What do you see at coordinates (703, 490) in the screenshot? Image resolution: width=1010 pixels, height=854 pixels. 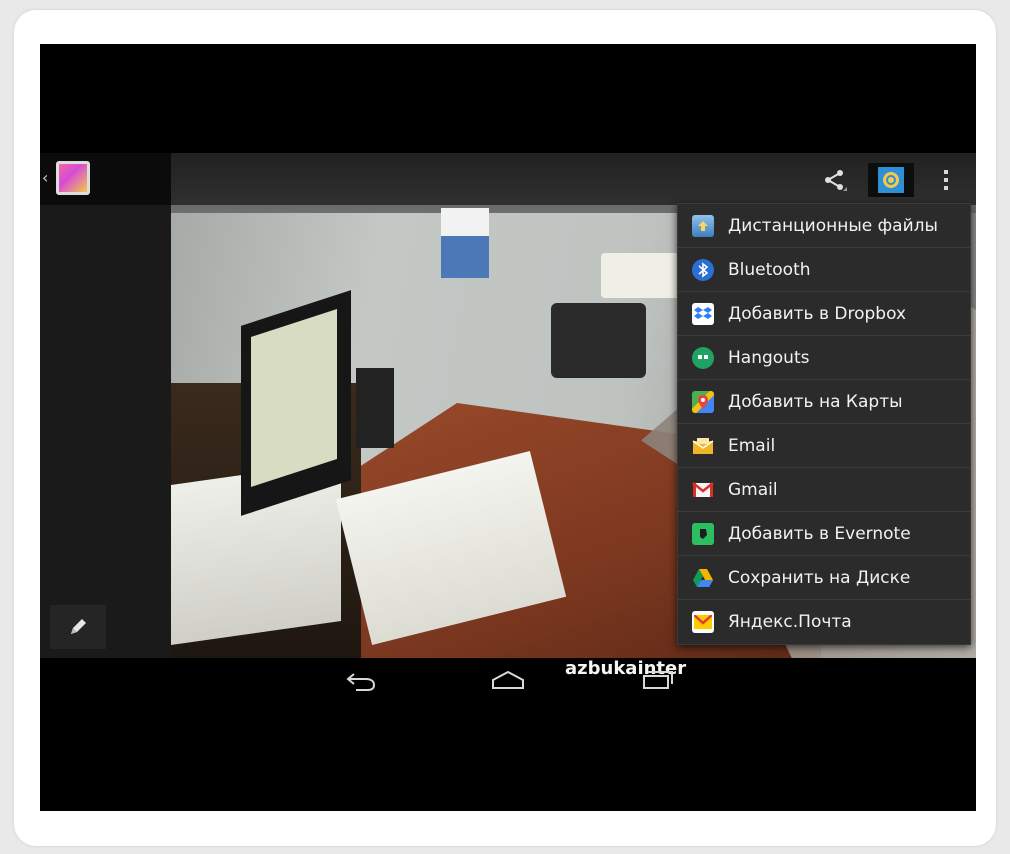 I see `gmail-icon` at bounding box center [703, 490].